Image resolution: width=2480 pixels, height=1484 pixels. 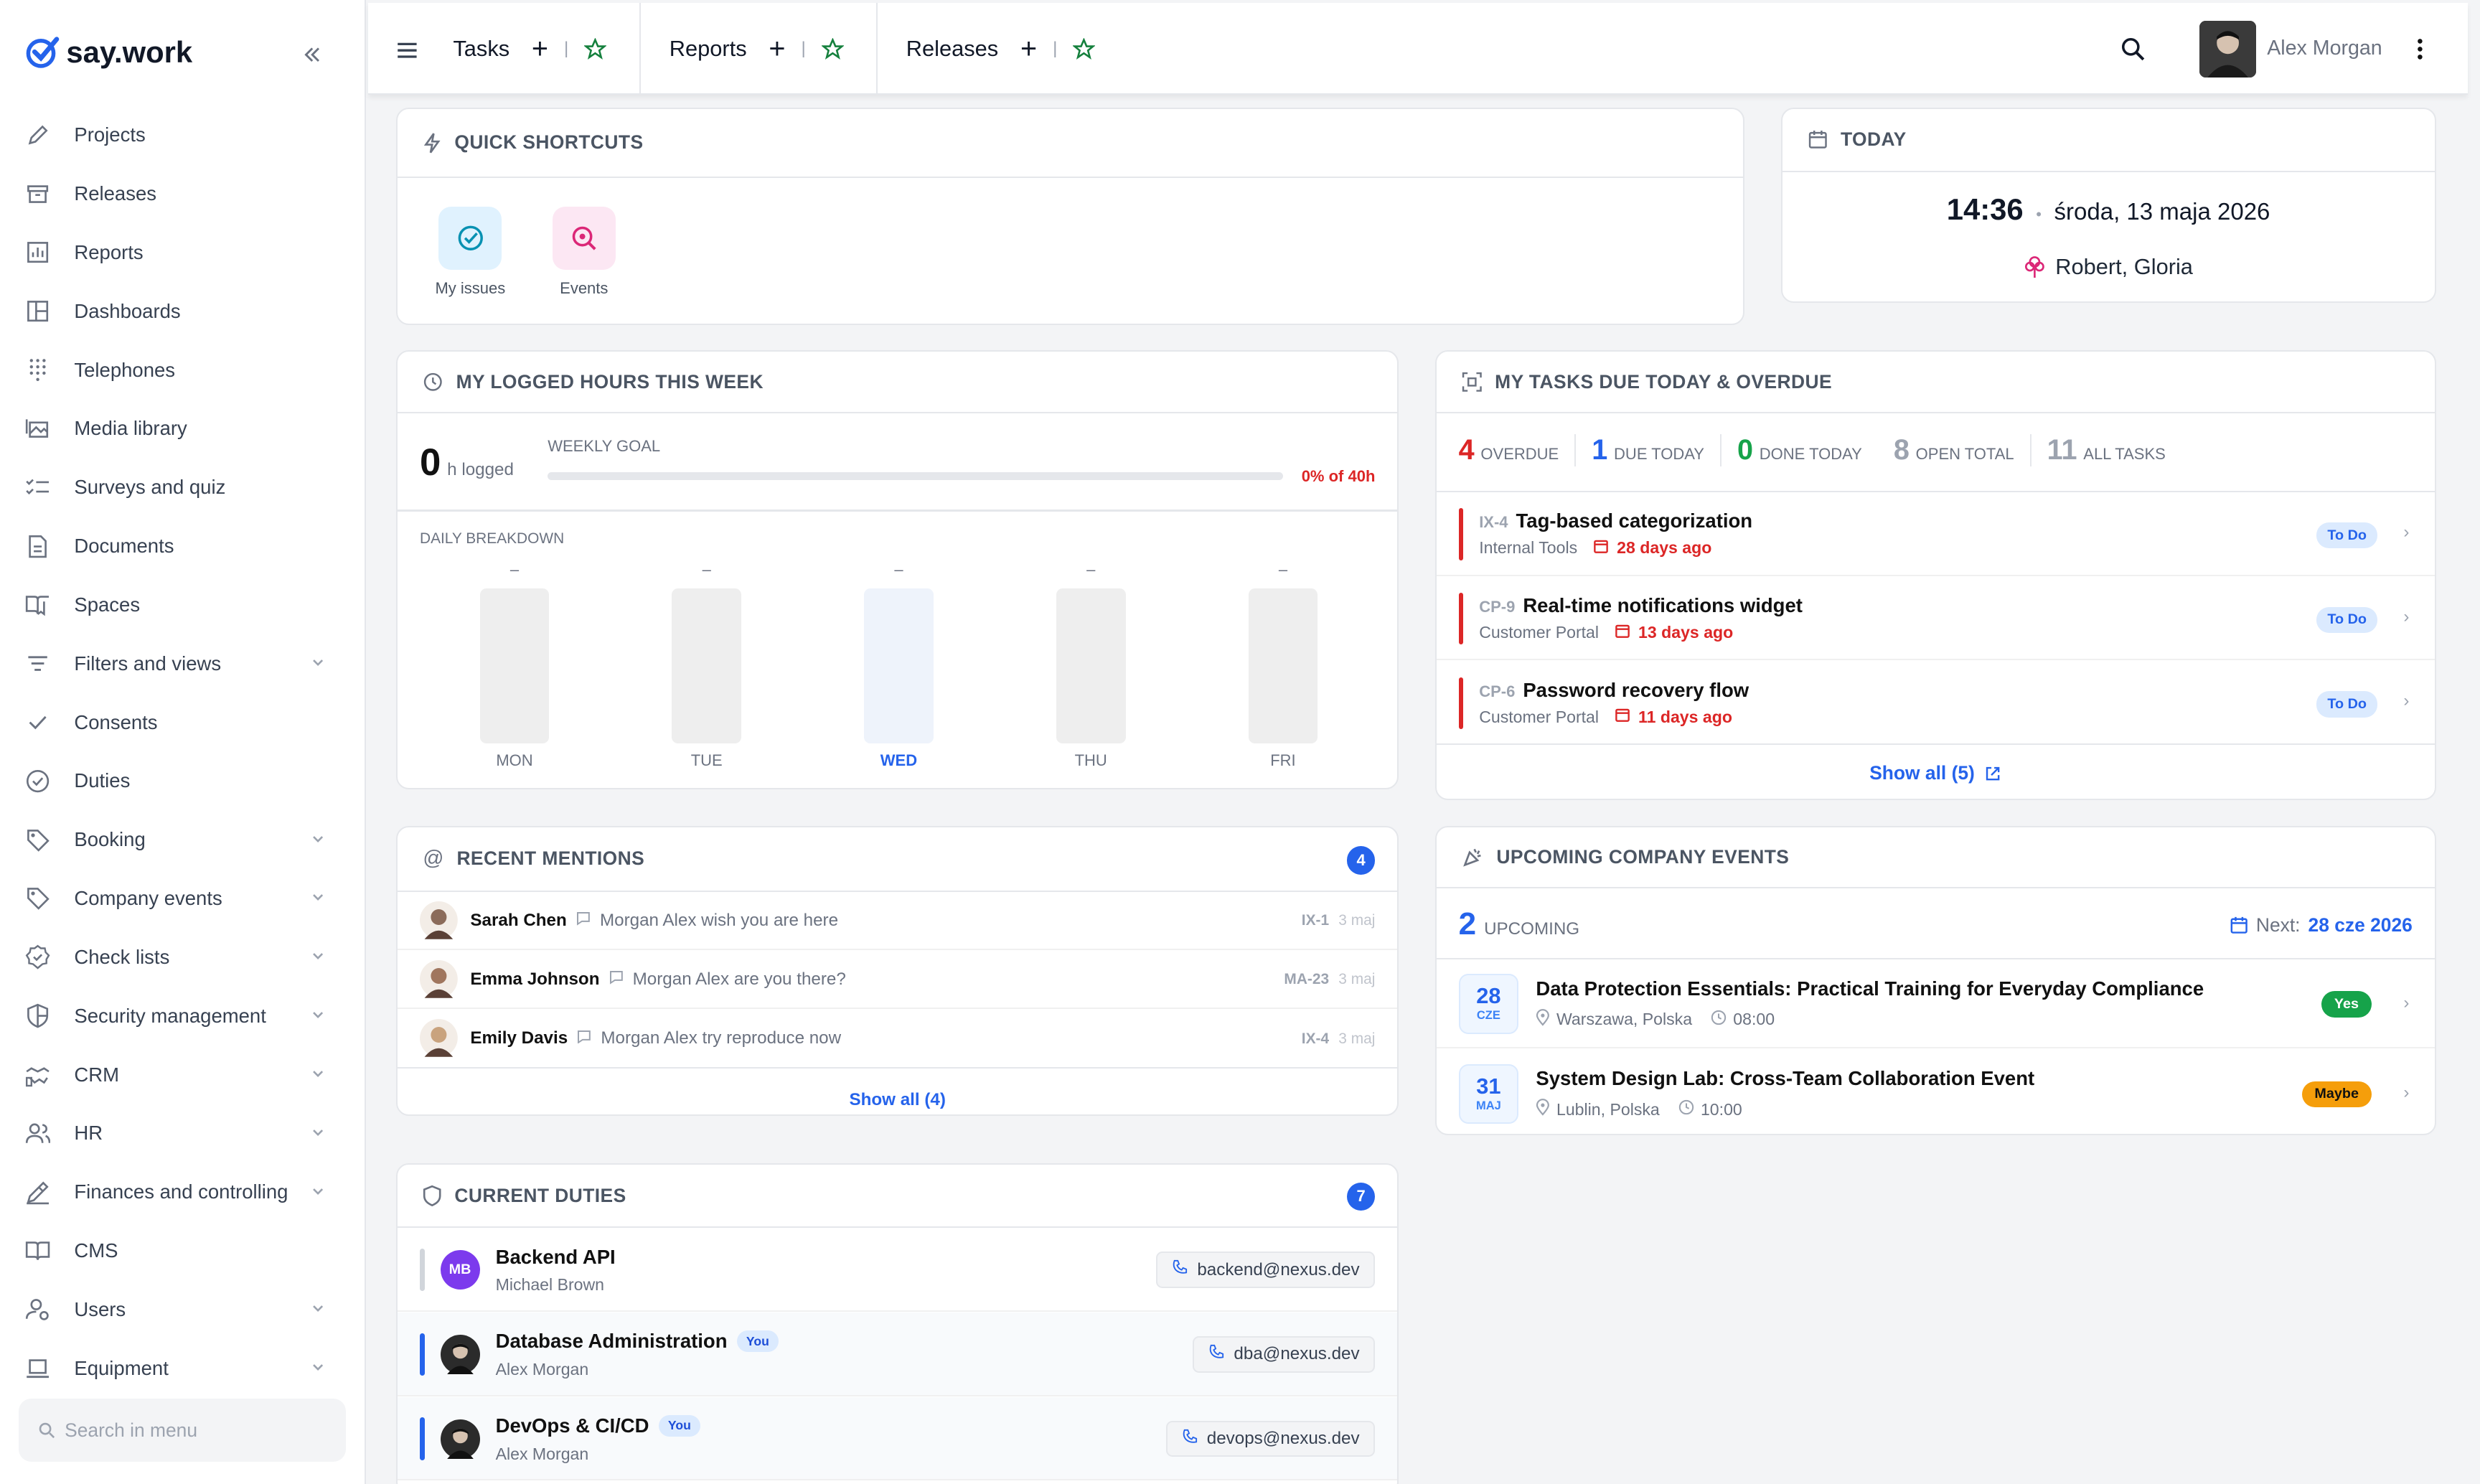 What do you see at coordinates (407, 52) in the screenshot?
I see `hamburger-menu-icon` at bounding box center [407, 52].